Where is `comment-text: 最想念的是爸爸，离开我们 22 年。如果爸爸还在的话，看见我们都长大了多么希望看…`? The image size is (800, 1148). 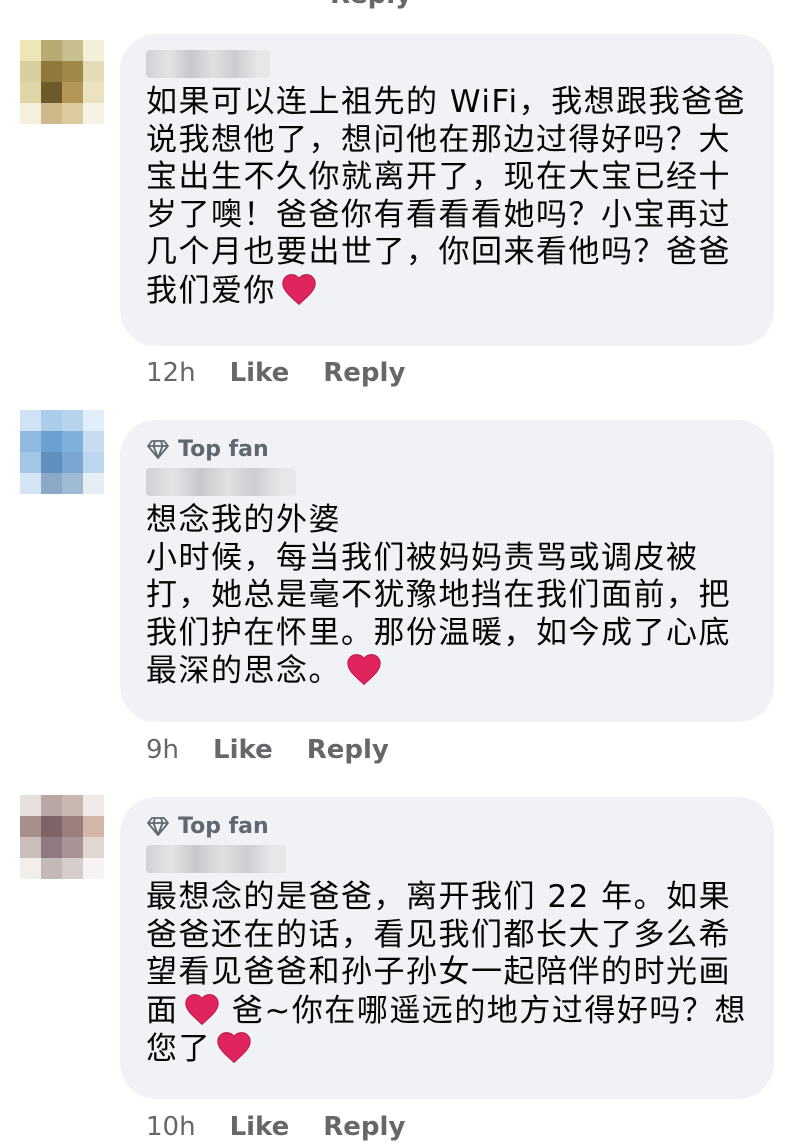
comment-text: 最想念的是爸爸，离开我们 22 年。如果爸爸还在的话，看见我们都长大了多么希望看… is located at coordinates (446, 973).